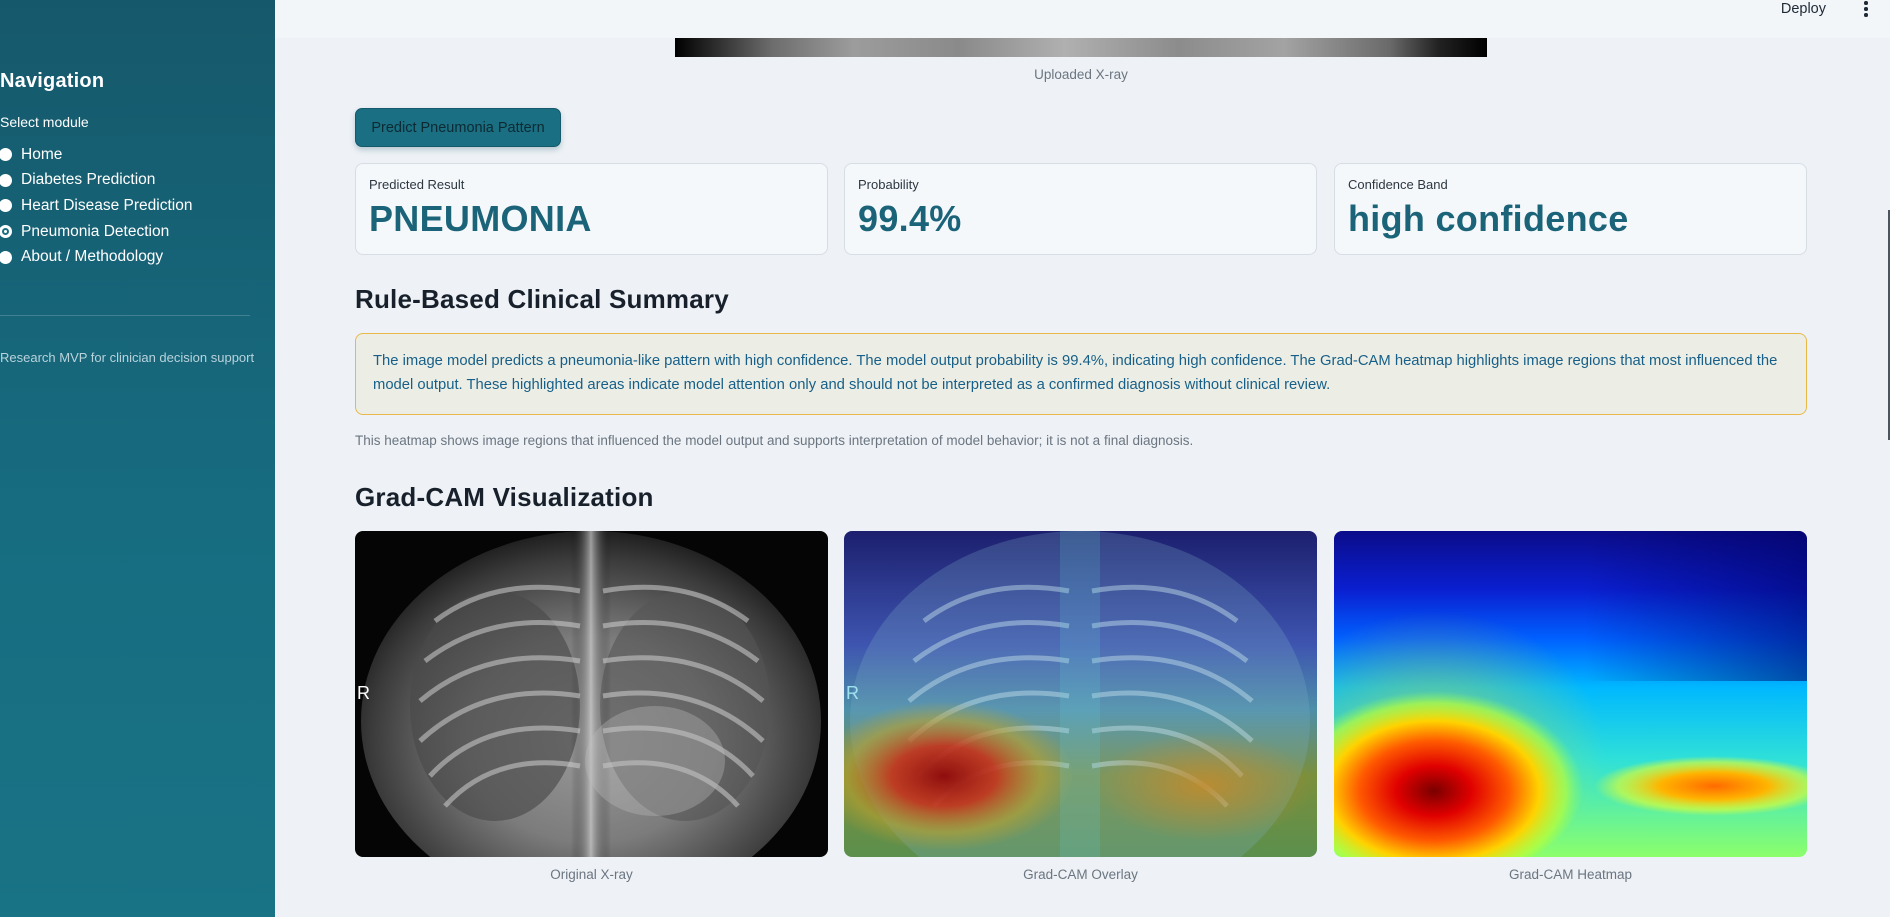 Image resolution: width=1890 pixels, height=917 pixels. Describe the element at coordinates (480, 218) in the screenshot. I see `metric-value: PNEUMONIA` at that location.